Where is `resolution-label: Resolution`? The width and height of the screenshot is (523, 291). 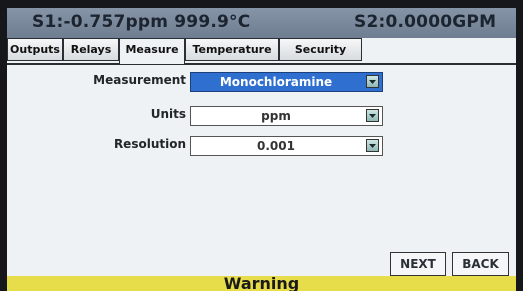
resolution-label: Resolution is located at coordinates (149, 144).